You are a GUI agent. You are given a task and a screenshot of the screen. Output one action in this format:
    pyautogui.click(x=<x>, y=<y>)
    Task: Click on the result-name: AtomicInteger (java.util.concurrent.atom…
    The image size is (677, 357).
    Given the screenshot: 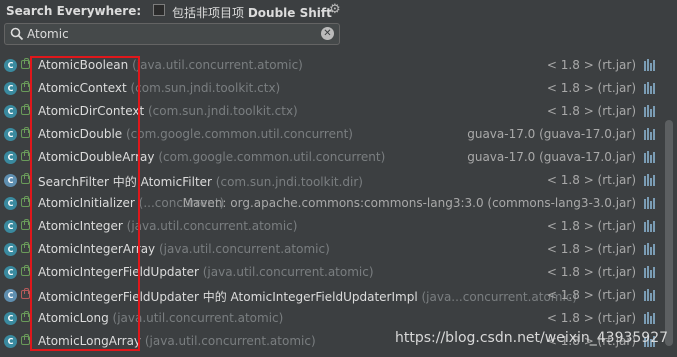 What is the action you would take?
    pyautogui.click(x=167, y=226)
    